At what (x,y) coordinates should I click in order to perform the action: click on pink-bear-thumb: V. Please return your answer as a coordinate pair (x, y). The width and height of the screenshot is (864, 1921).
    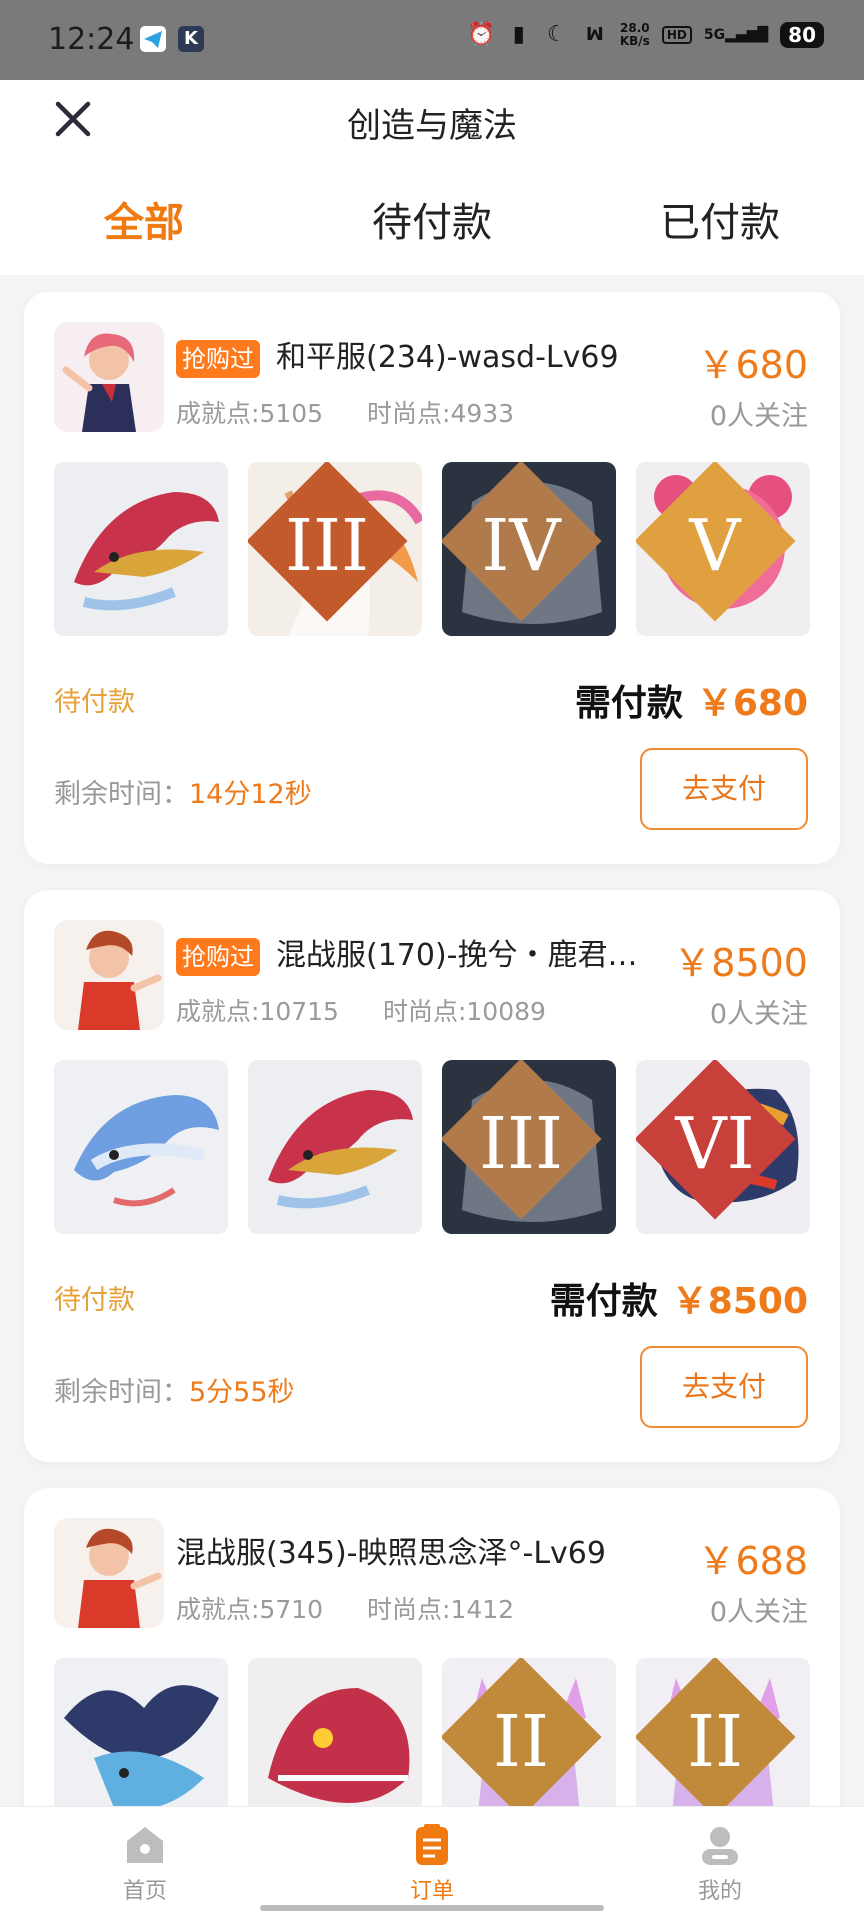
    Looking at the image, I should click on (723, 549).